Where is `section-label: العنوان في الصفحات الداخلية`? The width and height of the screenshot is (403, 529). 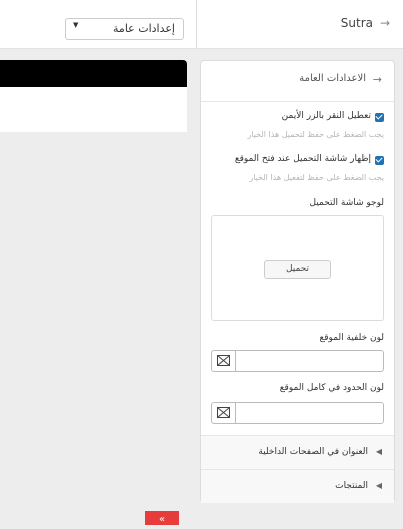 section-label: العنوان في الصفحات الداخلية is located at coordinates (313, 452).